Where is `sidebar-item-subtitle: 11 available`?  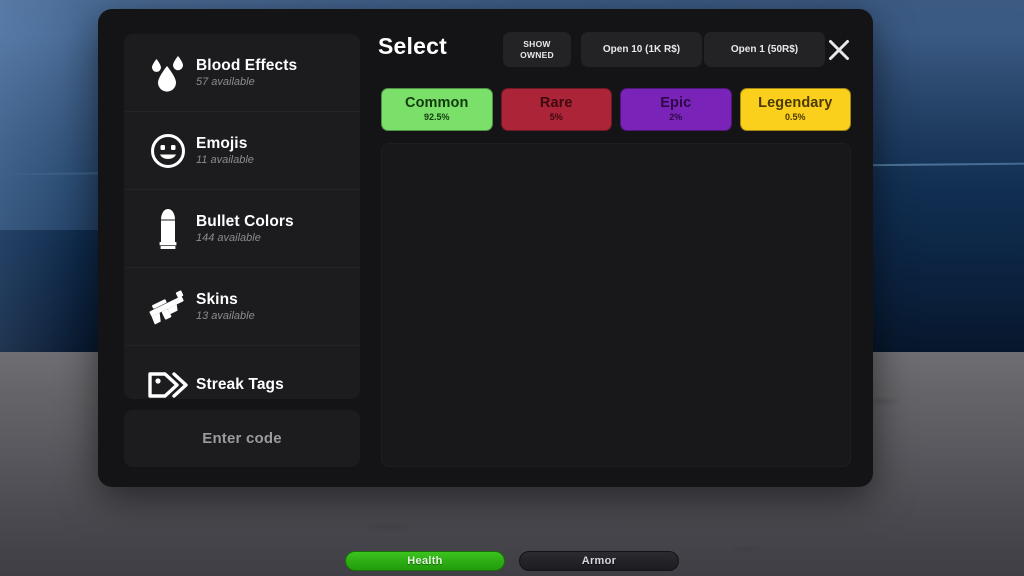 sidebar-item-subtitle: 11 available is located at coordinates (225, 160).